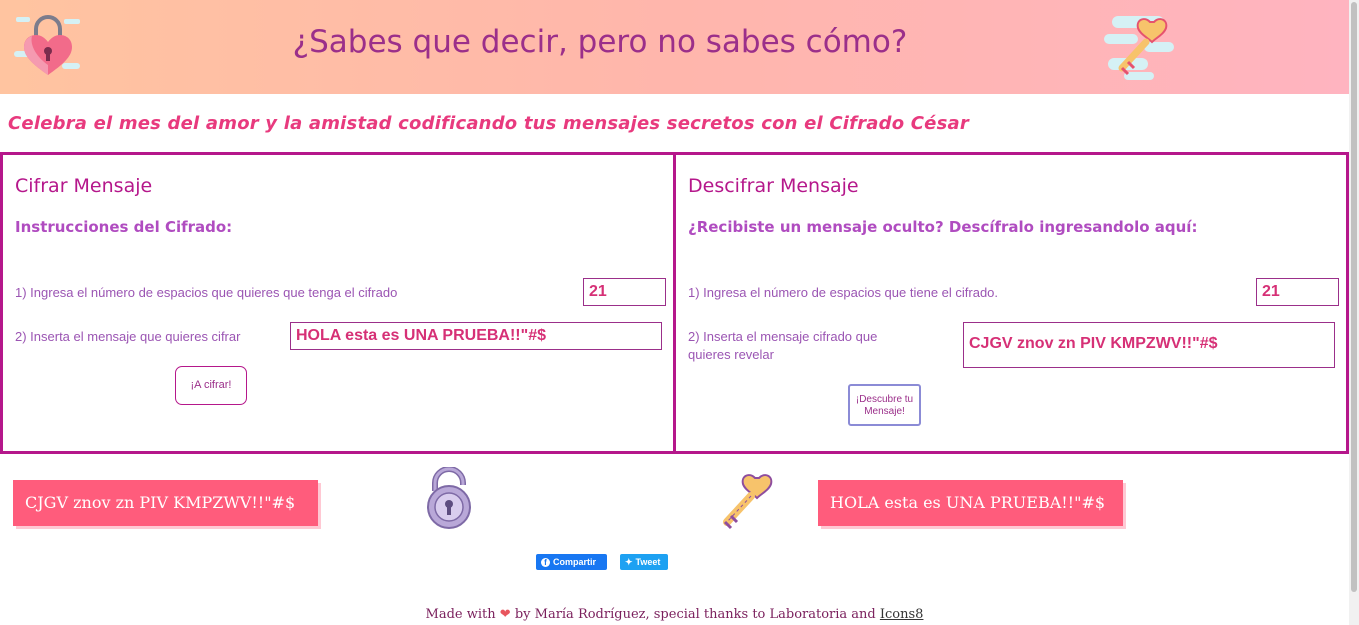 The height and width of the screenshot is (625, 1359). Describe the element at coordinates (600, 42) in the screenshot. I see `page-title: ¿Sabes que decir, pero no sabes cómo?` at that location.